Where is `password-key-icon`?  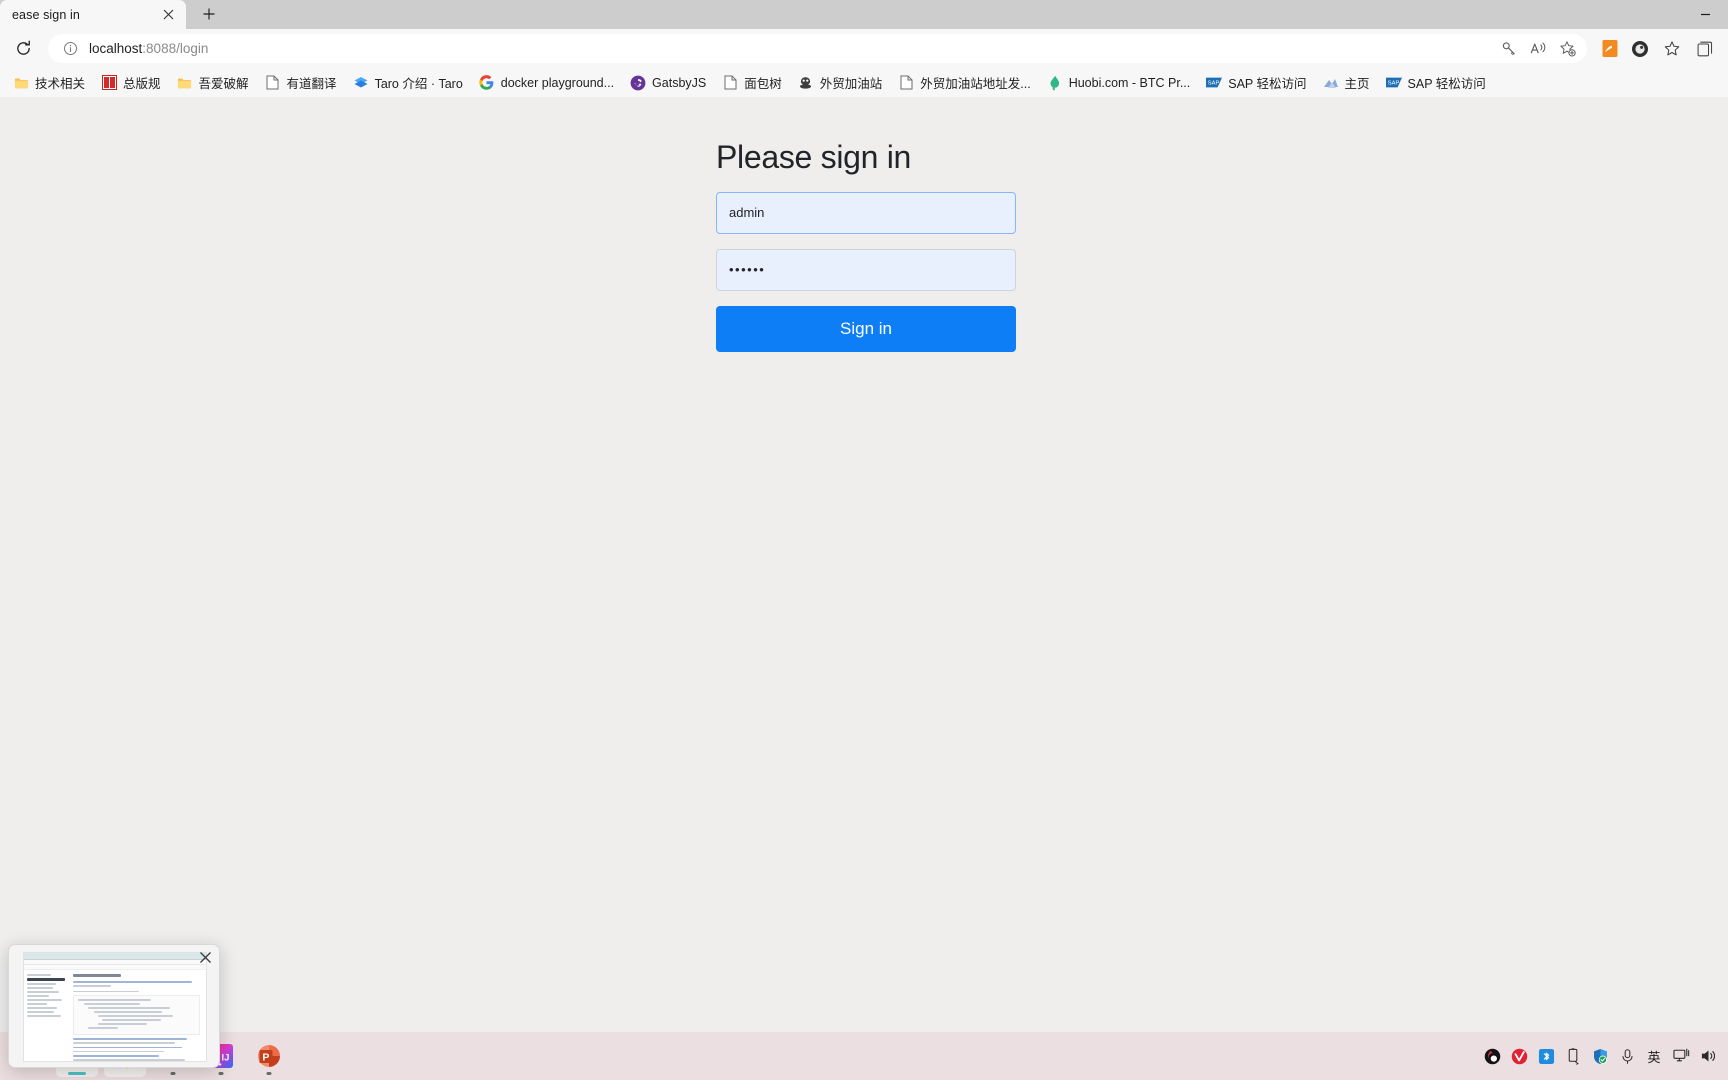 password-key-icon is located at coordinates (1509, 48).